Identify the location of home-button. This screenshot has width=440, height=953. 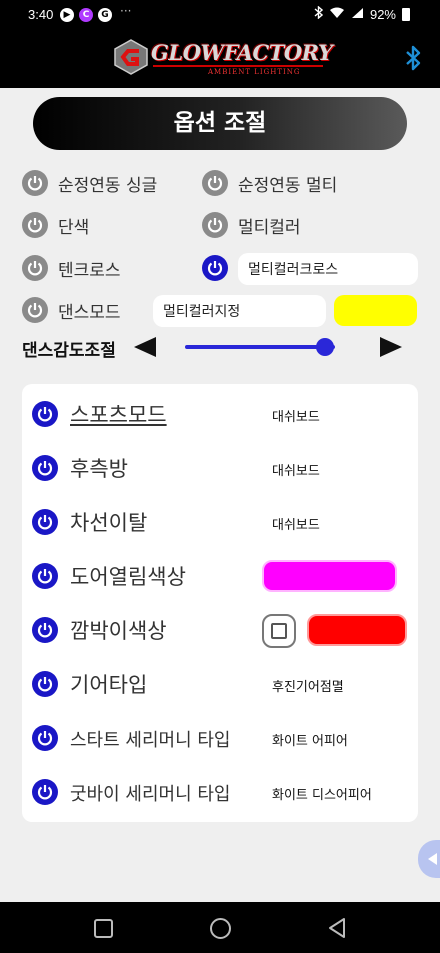
(220, 928).